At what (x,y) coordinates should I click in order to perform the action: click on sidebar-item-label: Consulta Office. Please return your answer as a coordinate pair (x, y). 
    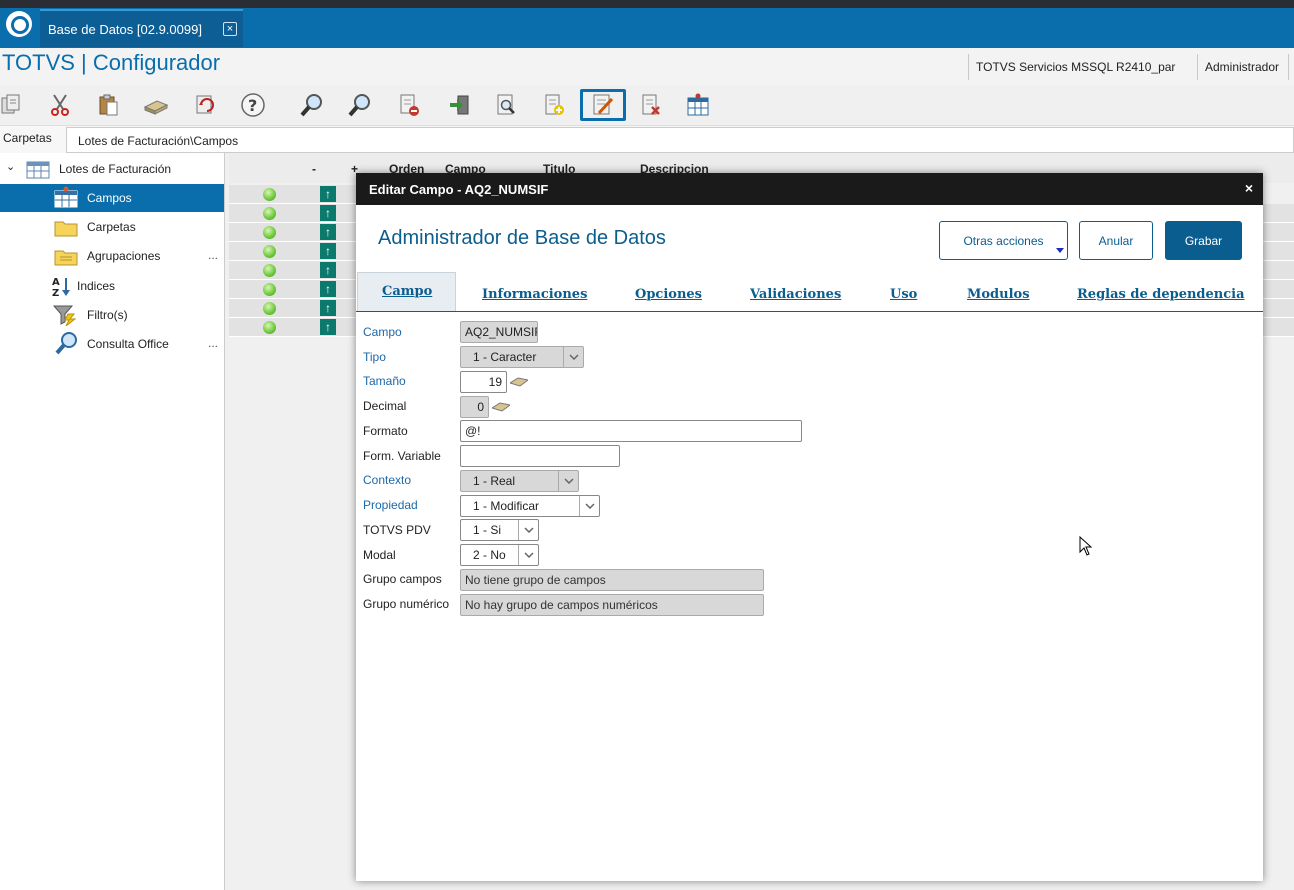
    Looking at the image, I should click on (128, 344).